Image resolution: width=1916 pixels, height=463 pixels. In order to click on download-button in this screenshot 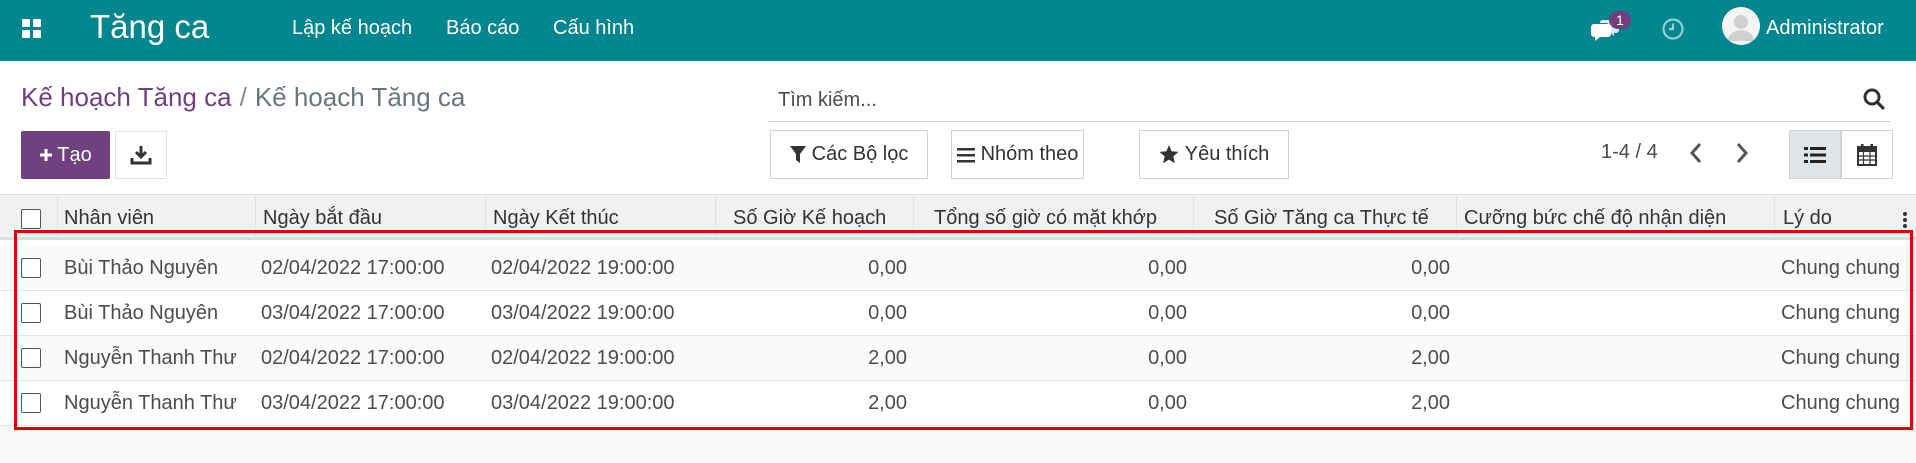, I will do `click(141, 155)`.